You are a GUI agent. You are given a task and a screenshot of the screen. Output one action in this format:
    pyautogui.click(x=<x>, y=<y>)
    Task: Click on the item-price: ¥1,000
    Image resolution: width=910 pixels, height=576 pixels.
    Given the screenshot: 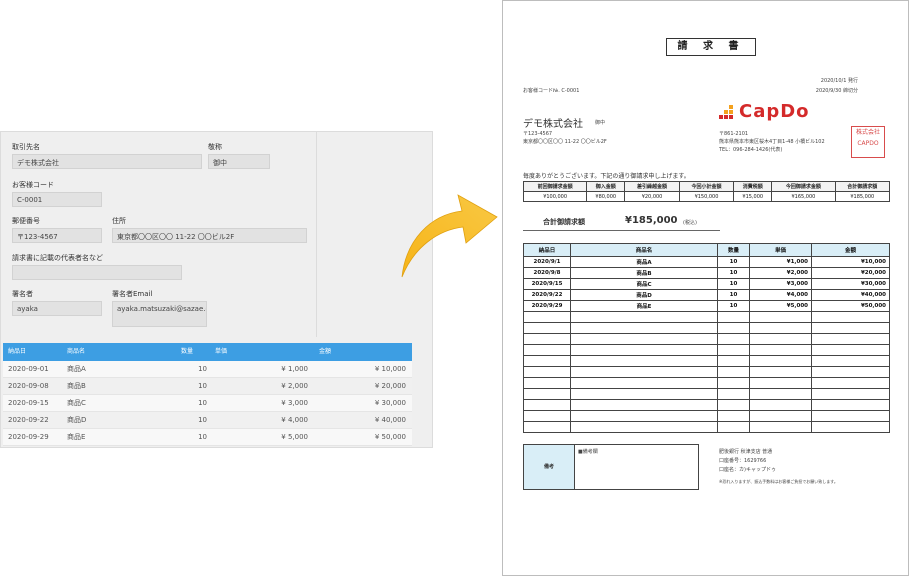 What is the action you would take?
    pyautogui.click(x=780, y=262)
    